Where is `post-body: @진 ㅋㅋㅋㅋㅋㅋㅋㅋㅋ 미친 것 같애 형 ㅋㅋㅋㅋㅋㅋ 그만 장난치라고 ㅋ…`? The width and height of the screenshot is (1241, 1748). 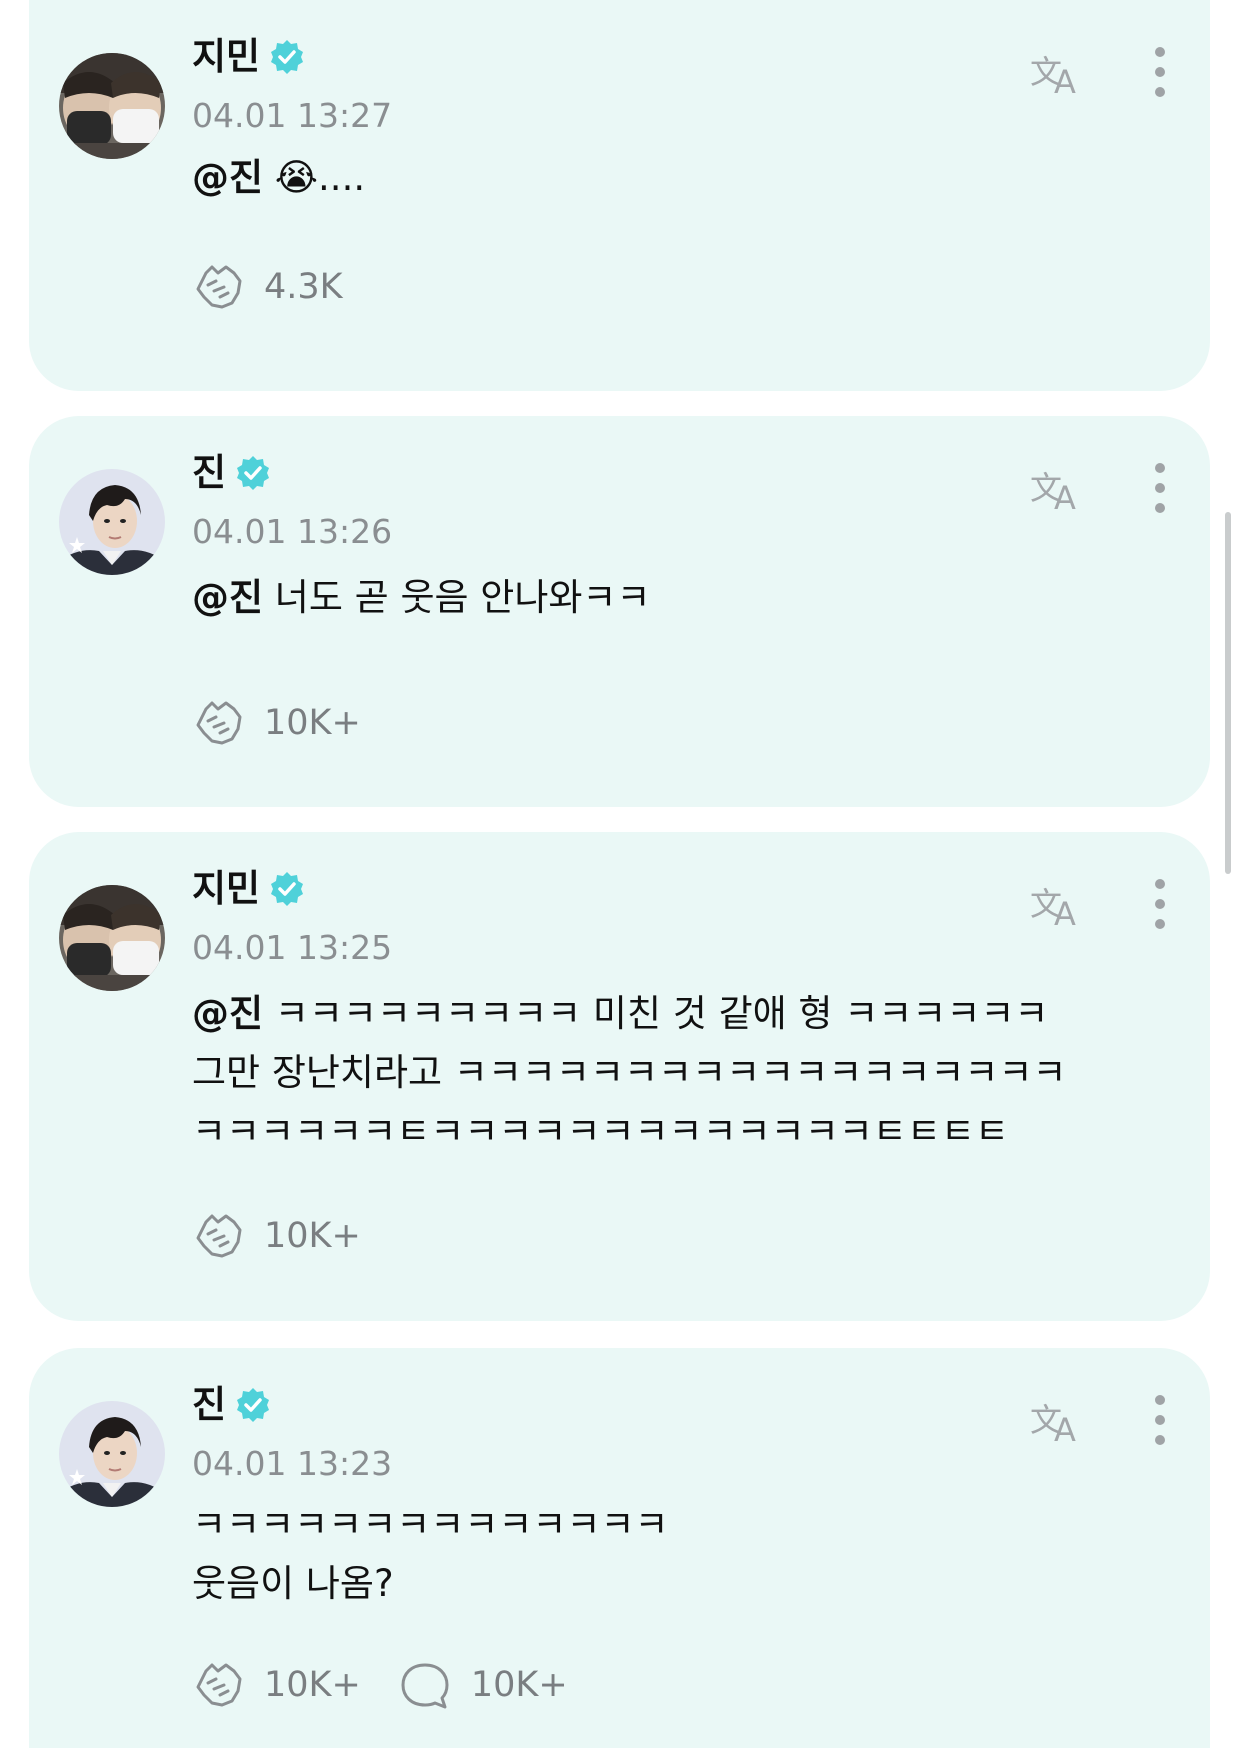
post-body: @진 ㅋㅋㅋㅋㅋㅋㅋㅋㅋ 미친 것 같애 형 ㅋㅋㅋㅋㅋㅋ 그만 장난치라고 ㅋ… is located at coordinates (681, 1072).